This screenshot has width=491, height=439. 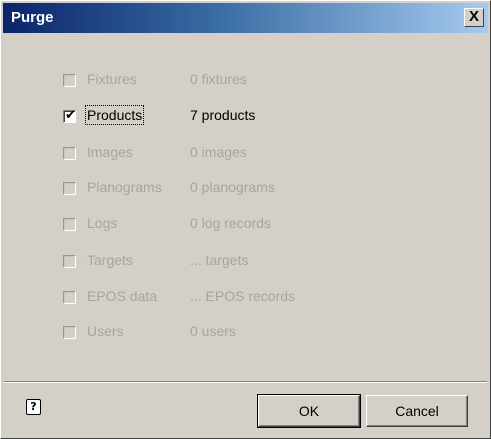 I want to click on images-count: 0 images, so click(x=218, y=152).